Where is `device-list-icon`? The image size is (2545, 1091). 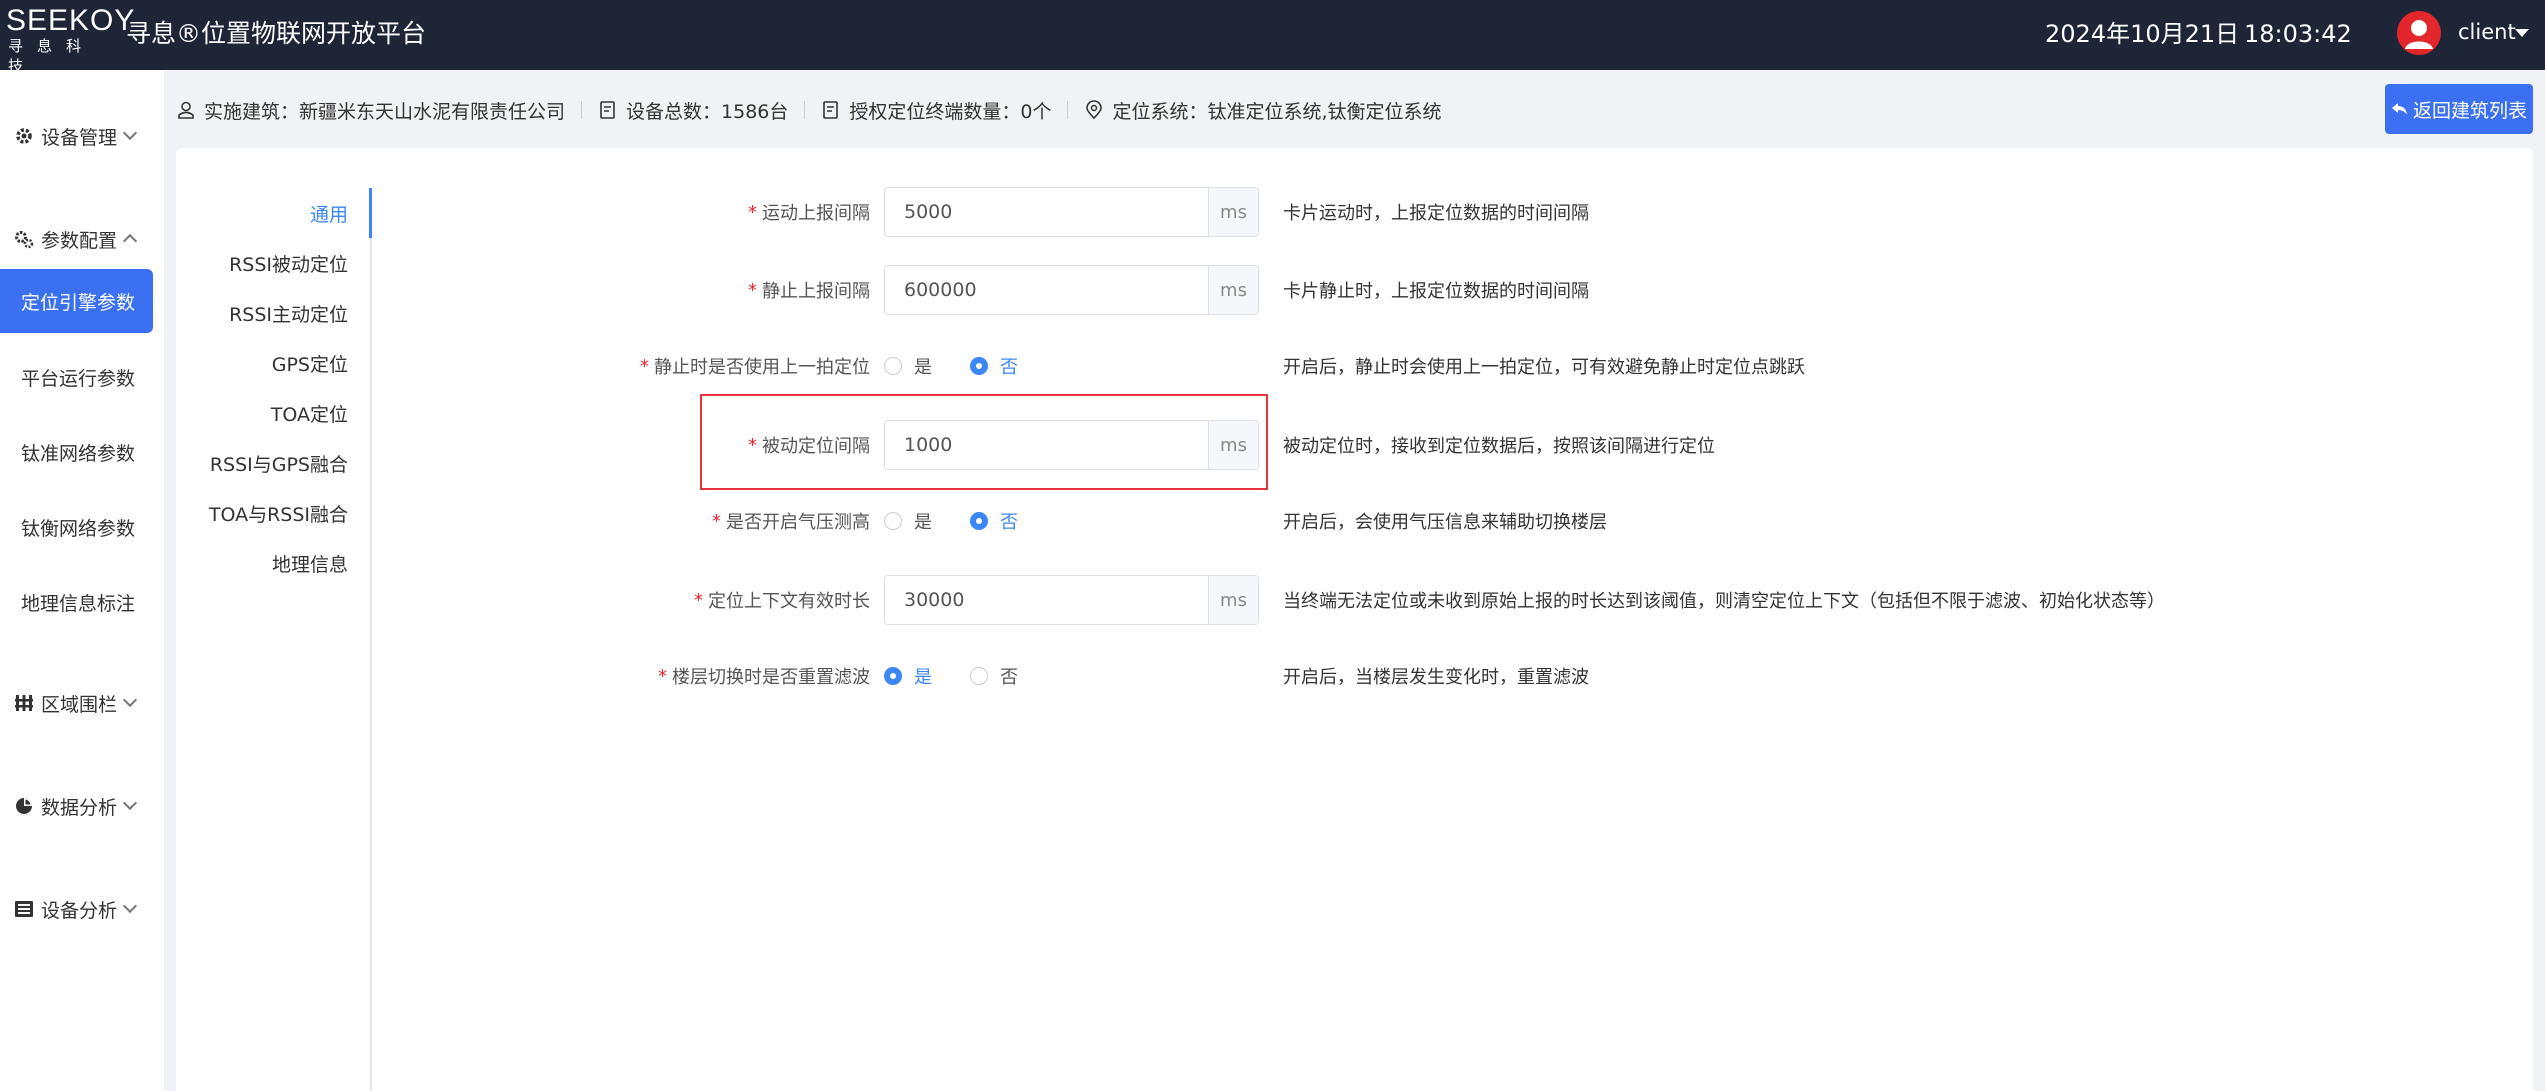 device-list-icon is located at coordinates (24, 909).